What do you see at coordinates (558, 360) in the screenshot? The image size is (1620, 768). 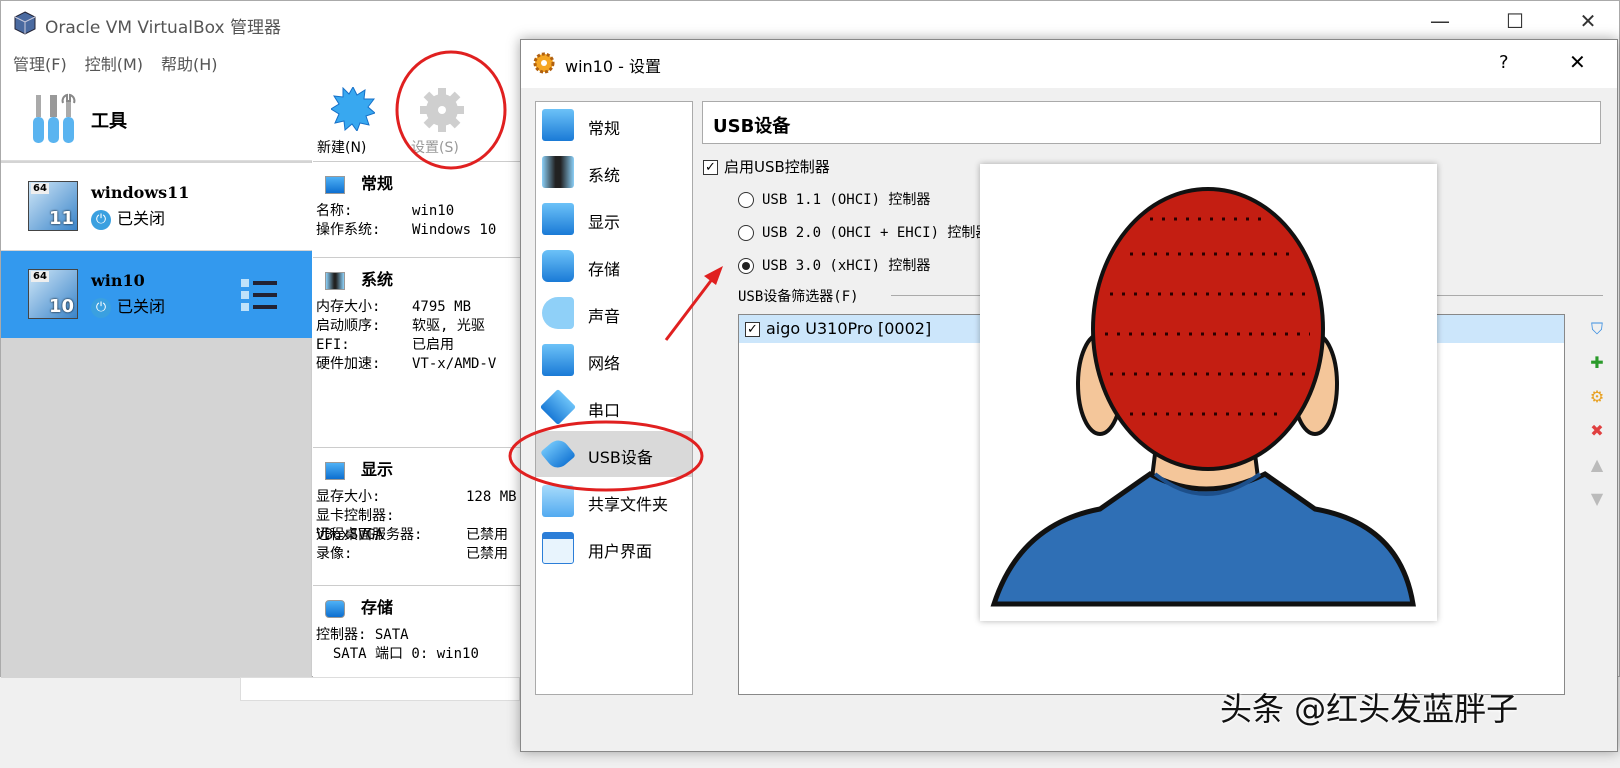 I see `network-icon` at bounding box center [558, 360].